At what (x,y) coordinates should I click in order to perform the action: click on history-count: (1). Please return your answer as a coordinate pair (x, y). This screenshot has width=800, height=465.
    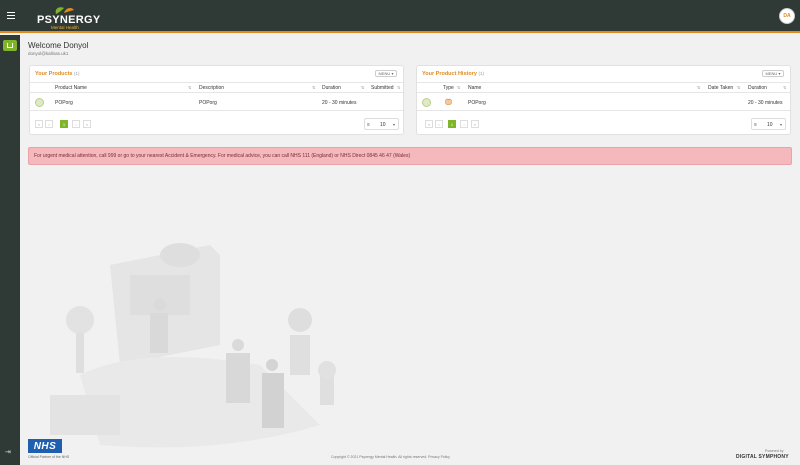
    Looking at the image, I should click on (481, 73).